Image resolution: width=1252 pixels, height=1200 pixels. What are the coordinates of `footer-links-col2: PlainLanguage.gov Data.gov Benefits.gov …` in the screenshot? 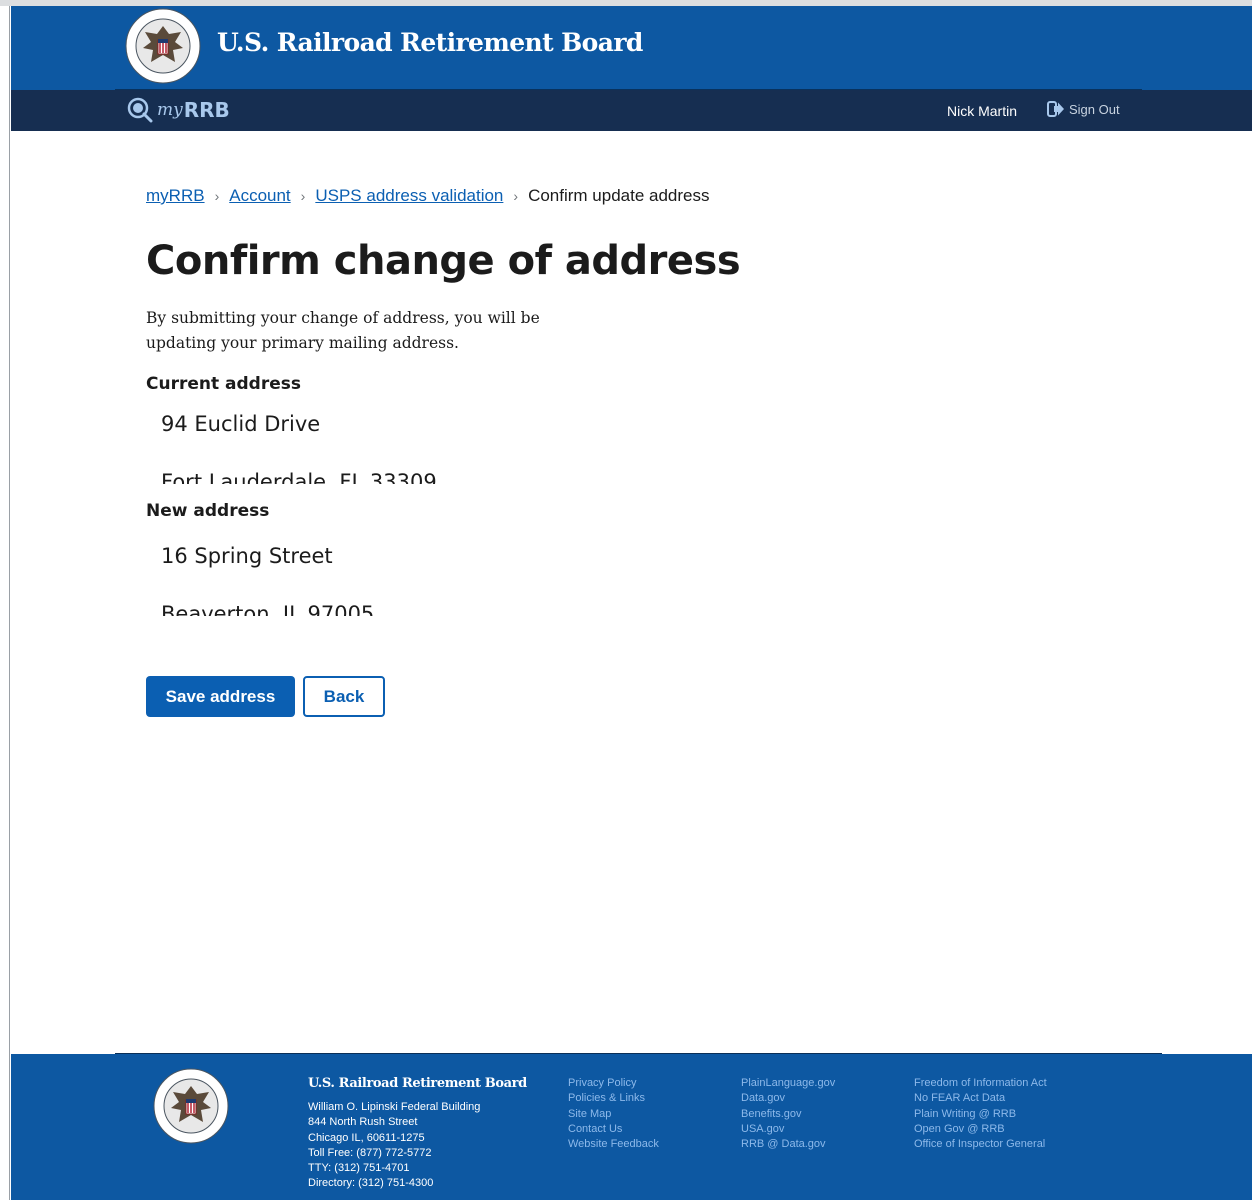 It's located at (788, 1114).